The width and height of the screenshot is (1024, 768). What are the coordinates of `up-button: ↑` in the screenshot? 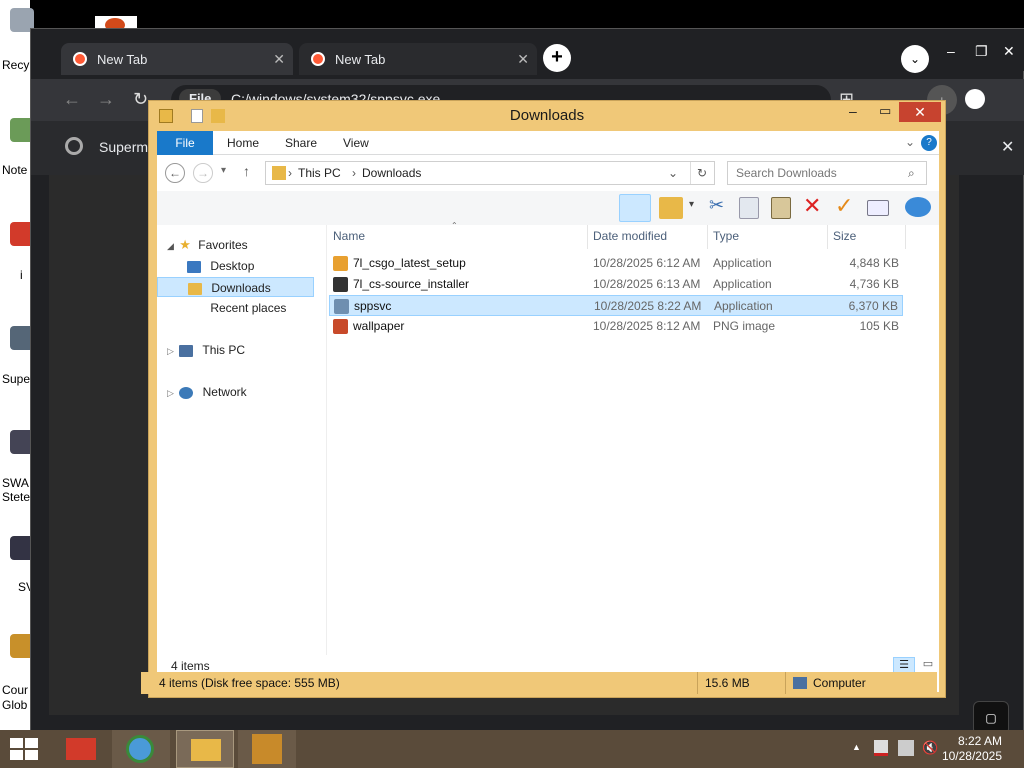 It's located at (246, 171).